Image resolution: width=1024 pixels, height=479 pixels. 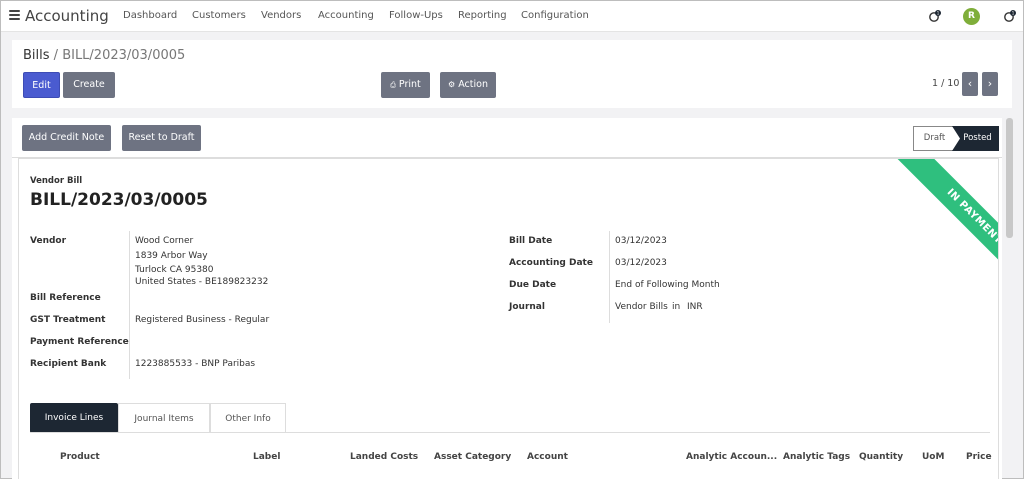 What do you see at coordinates (124, 55) in the screenshot?
I see `breadcrumb-current: BILL/2023/03/0005` at bounding box center [124, 55].